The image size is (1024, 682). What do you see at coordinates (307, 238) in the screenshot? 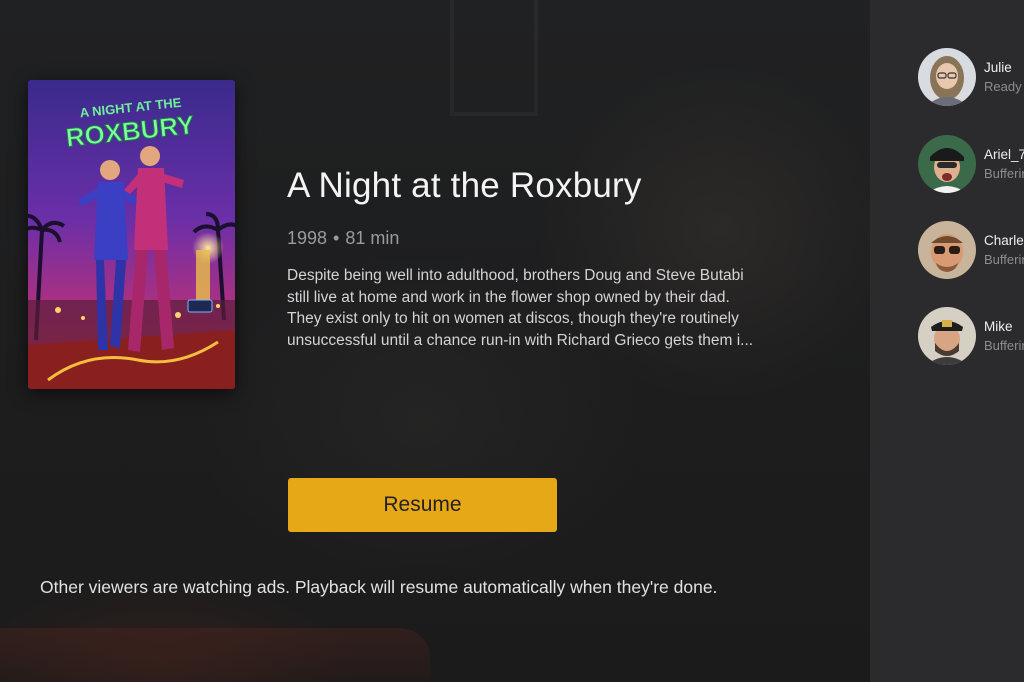
I see `movie-year: 1998` at bounding box center [307, 238].